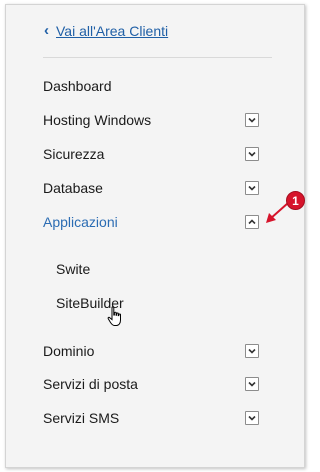  Describe the element at coordinates (151, 86) in the screenshot. I see `sidebar-item-dashboard: Dashboard` at that location.